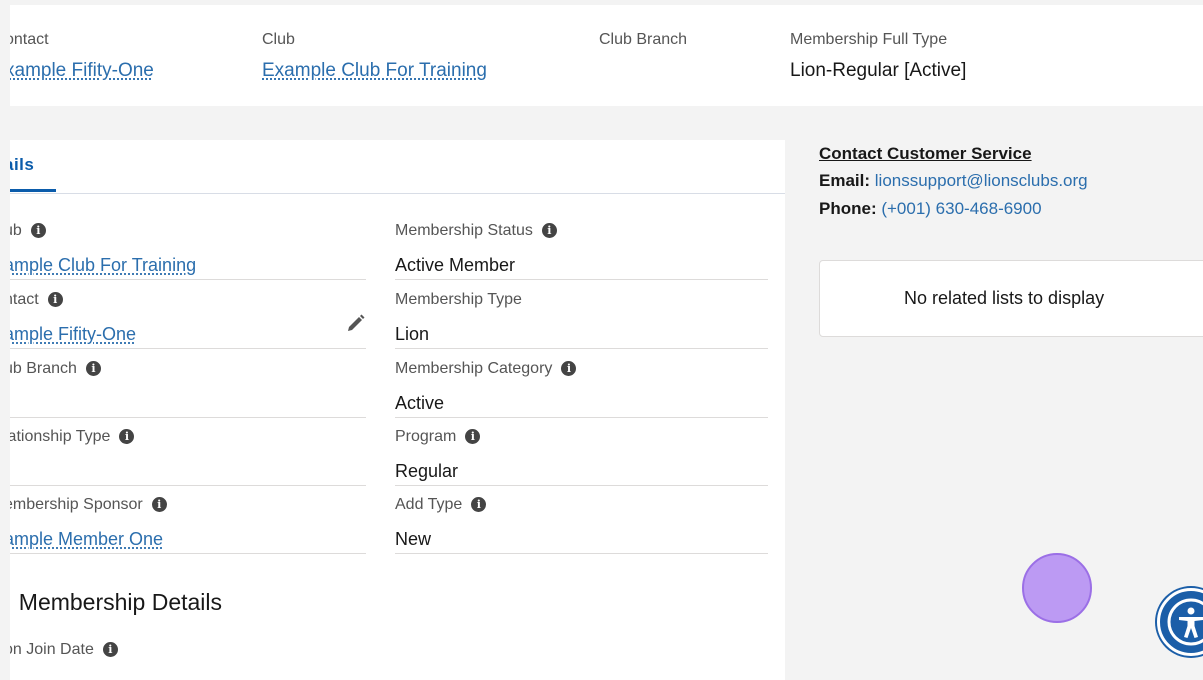  Describe the element at coordinates (848, 208) in the screenshot. I see `phone-label: Phone:` at that location.